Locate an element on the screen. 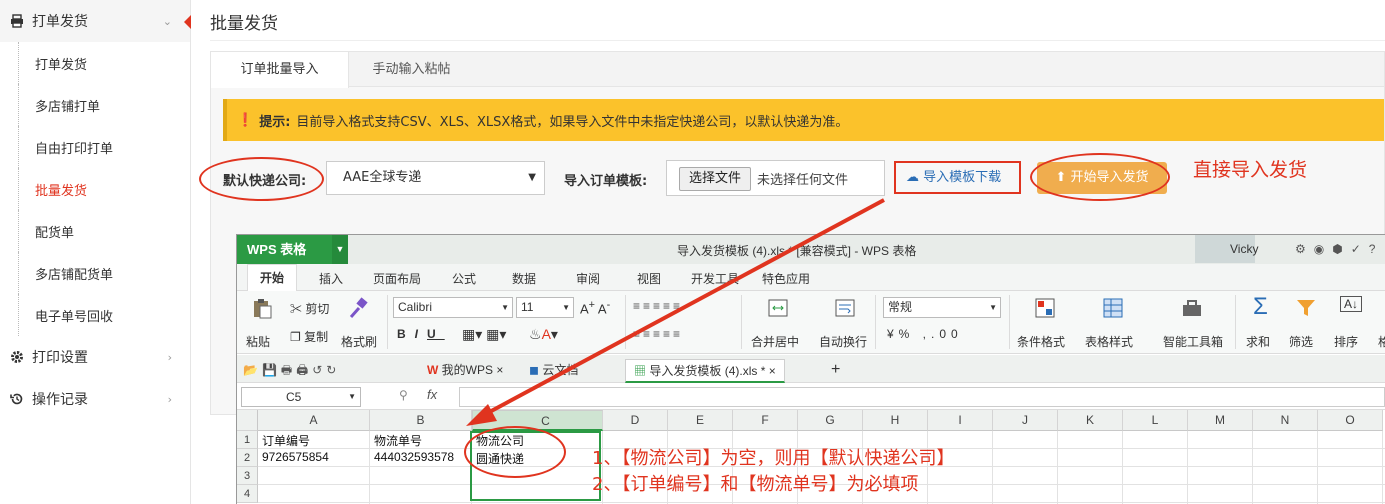  formula-input is located at coordinates (922, 397).